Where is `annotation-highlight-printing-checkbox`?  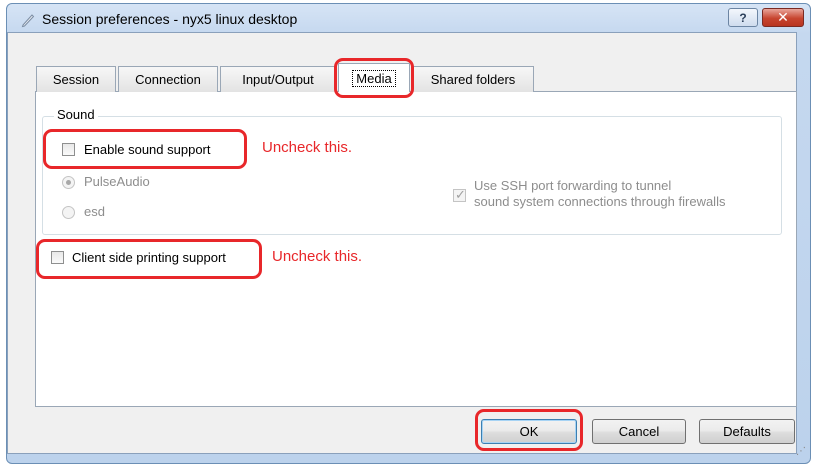
annotation-highlight-printing-checkbox is located at coordinates (149, 259).